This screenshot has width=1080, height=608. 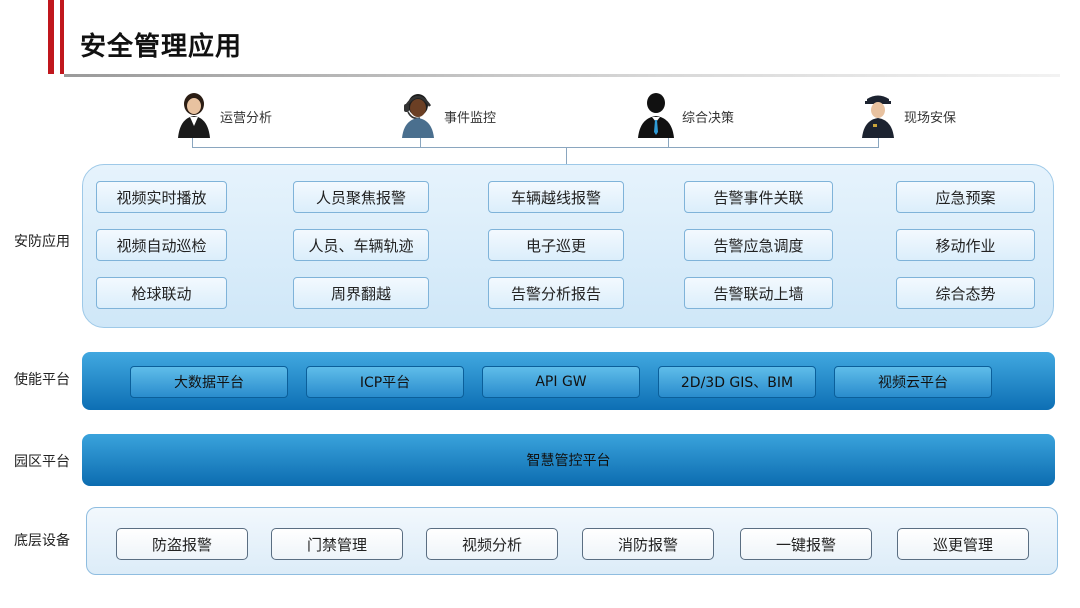 I want to click on app-person-vehicle-track: 人员、车辆轨迹, so click(x=361, y=245).